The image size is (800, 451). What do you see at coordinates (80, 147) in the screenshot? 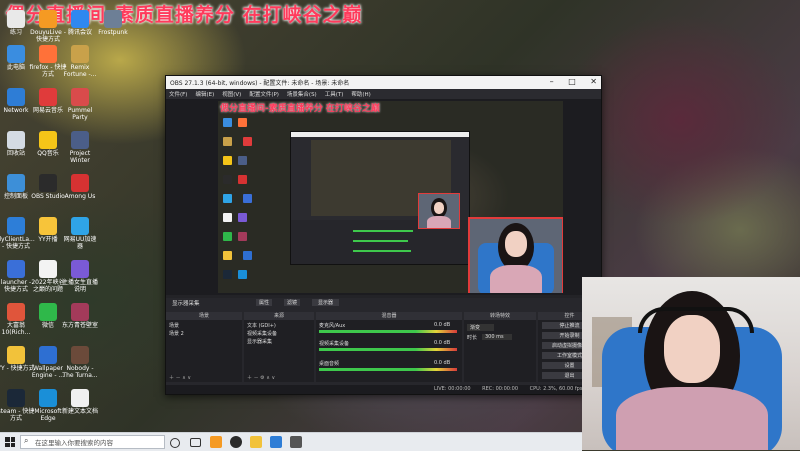
I see `desktop-icon: Project Winter` at bounding box center [80, 147].